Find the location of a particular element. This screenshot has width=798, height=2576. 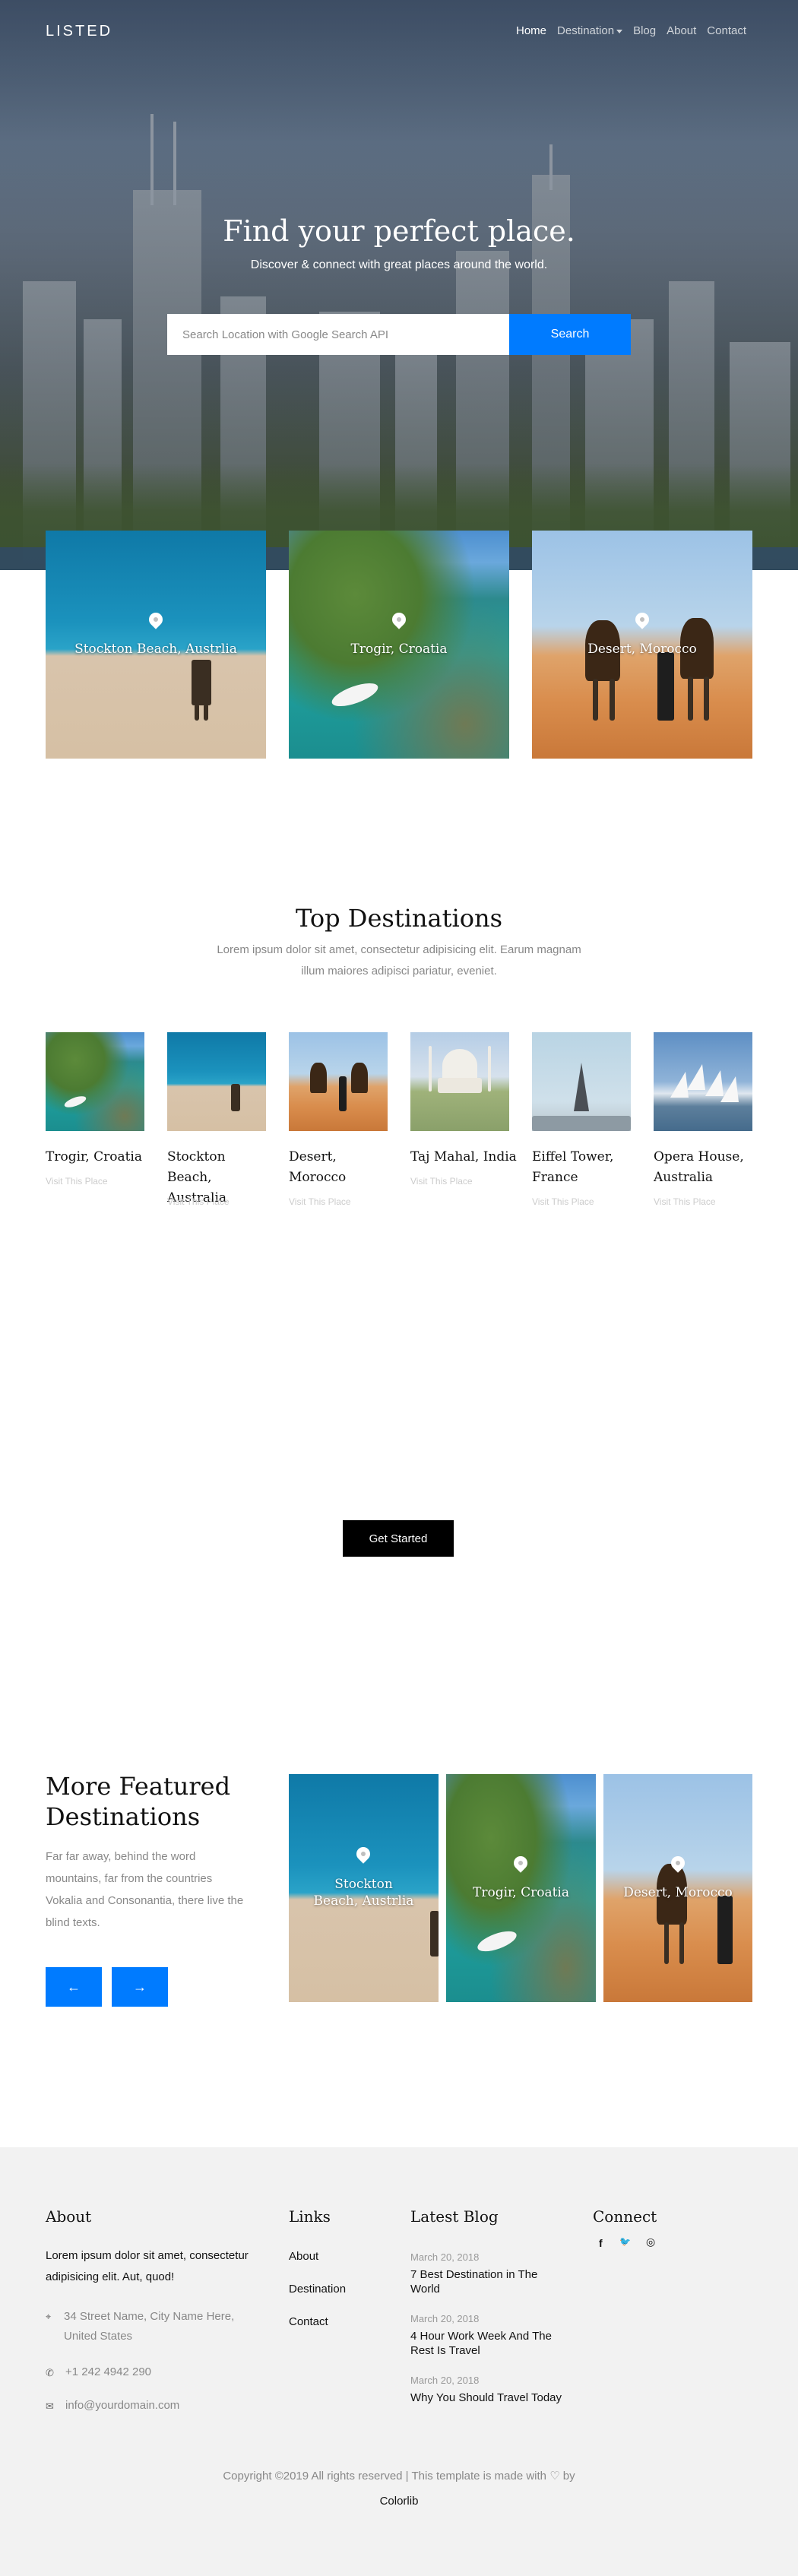

nav-about: About is located at coordinates (682, 31).